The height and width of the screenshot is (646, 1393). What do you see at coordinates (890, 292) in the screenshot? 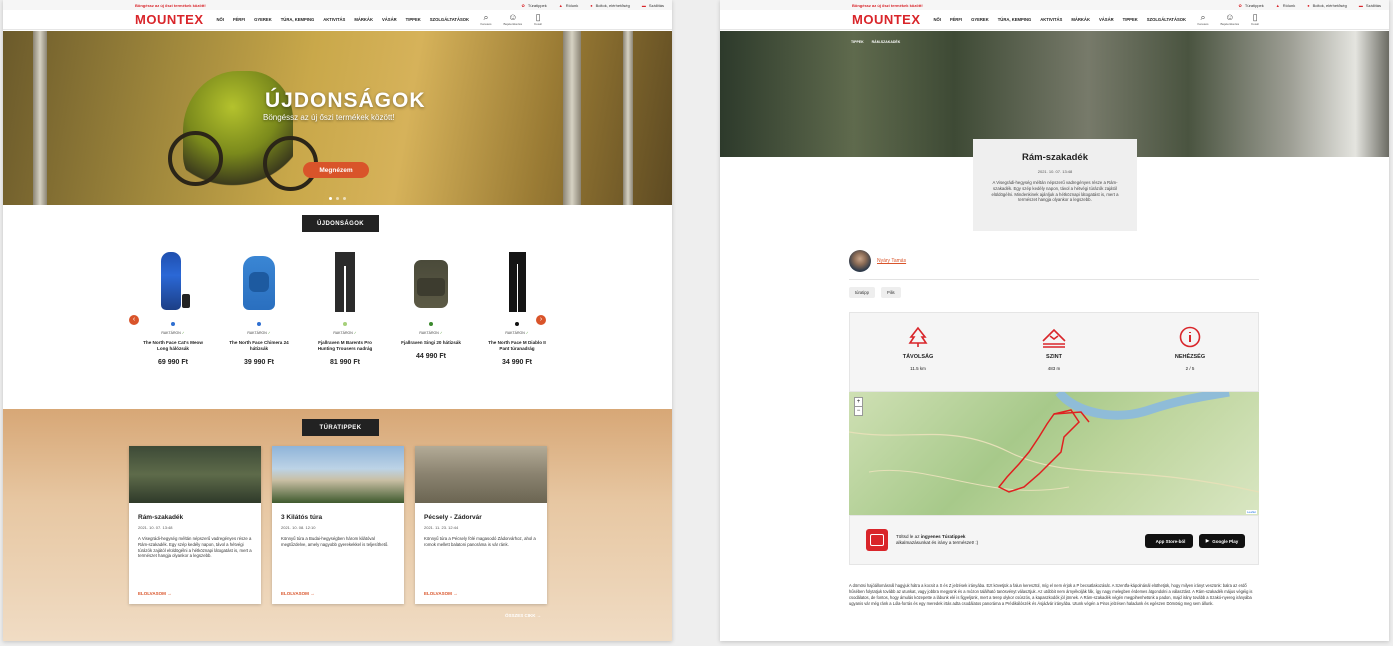
I see `tag: Pilis` at bounding box center [890, 292].